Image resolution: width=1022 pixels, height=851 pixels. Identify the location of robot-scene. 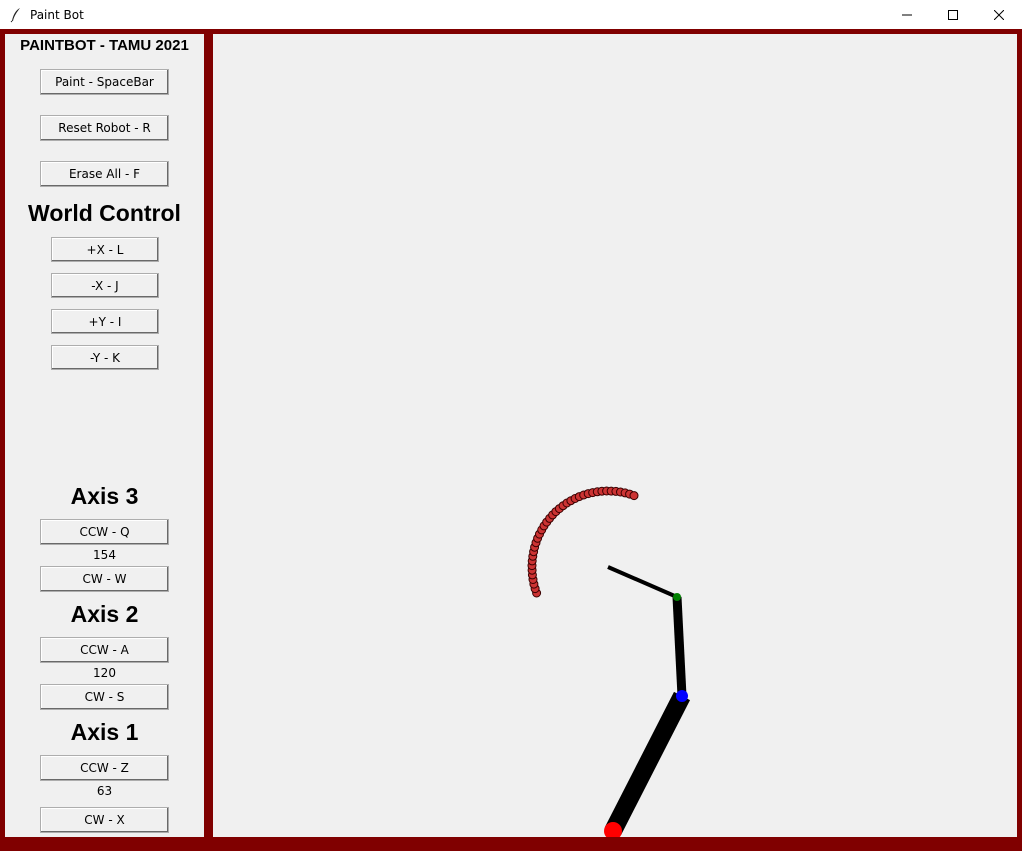
(609, 661).